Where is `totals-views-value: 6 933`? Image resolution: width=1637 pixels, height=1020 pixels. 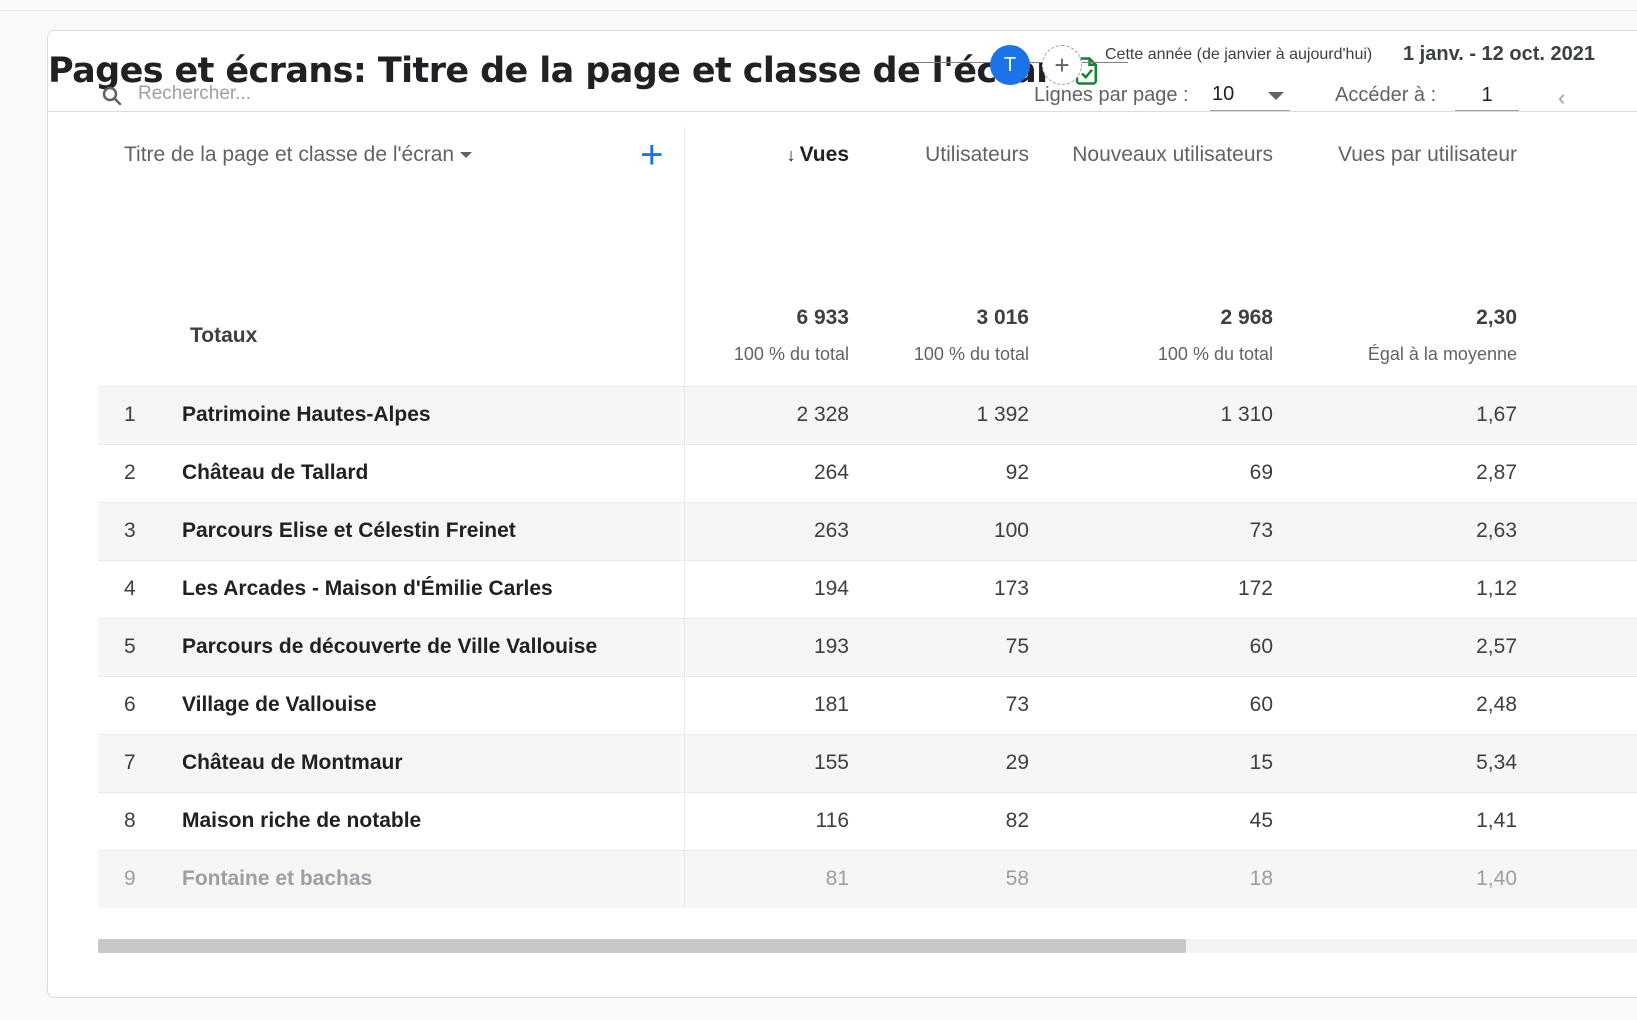
totals-views-value: 6 933 is located at coordinates (822, 317).